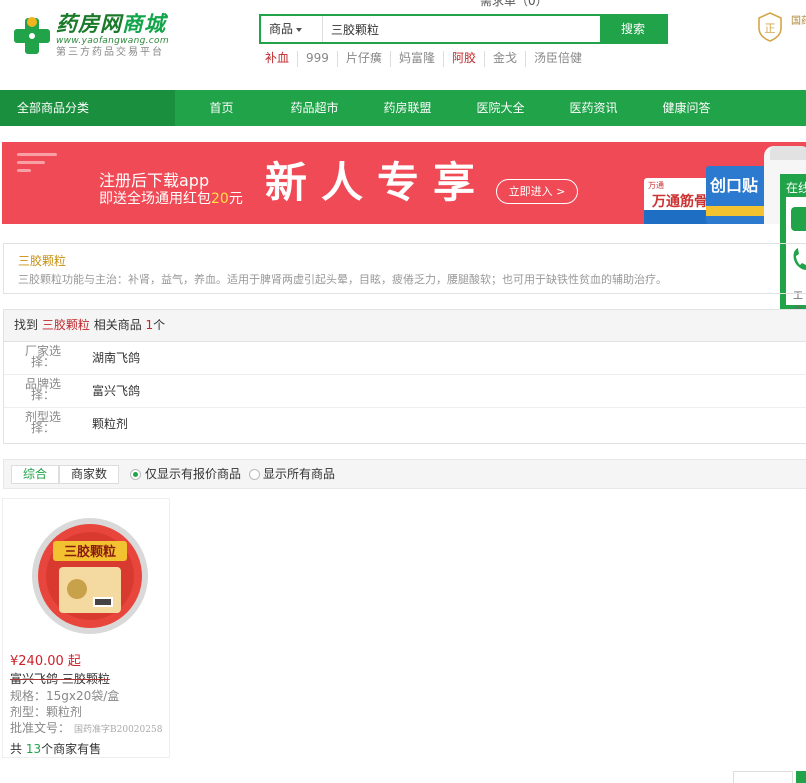 This screenshot has height=783, width=806. I want to click on product-name: 富兴飞鸽 三胶颗粒, so click(60, 678).